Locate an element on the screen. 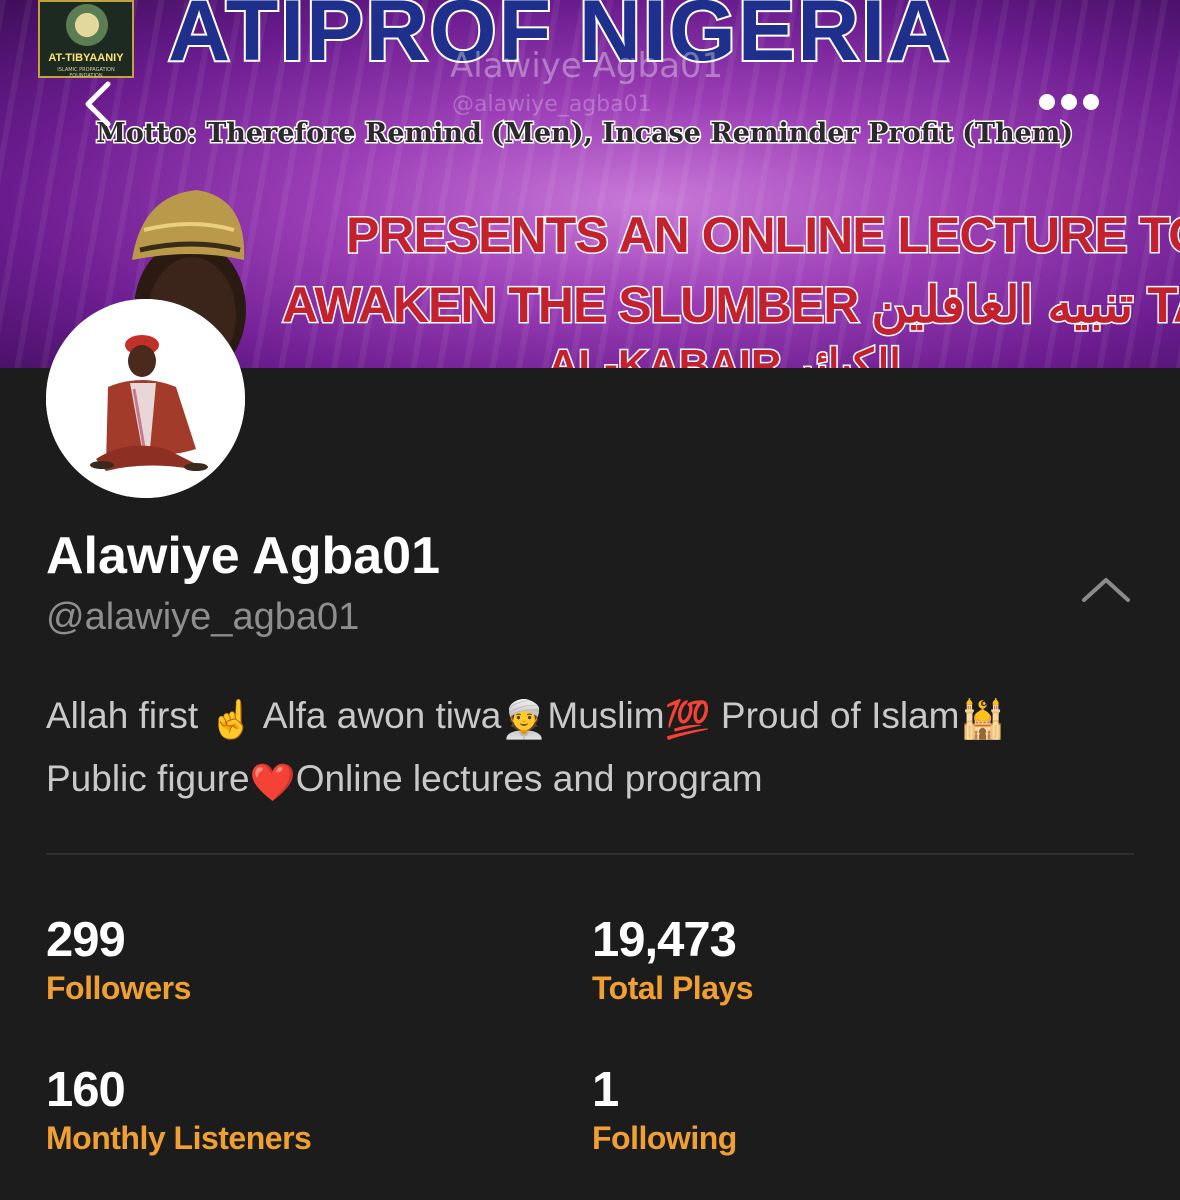 The width and height of the screenshot is (1180, 1200). more-options-button is located at coordinates (1069, 102).